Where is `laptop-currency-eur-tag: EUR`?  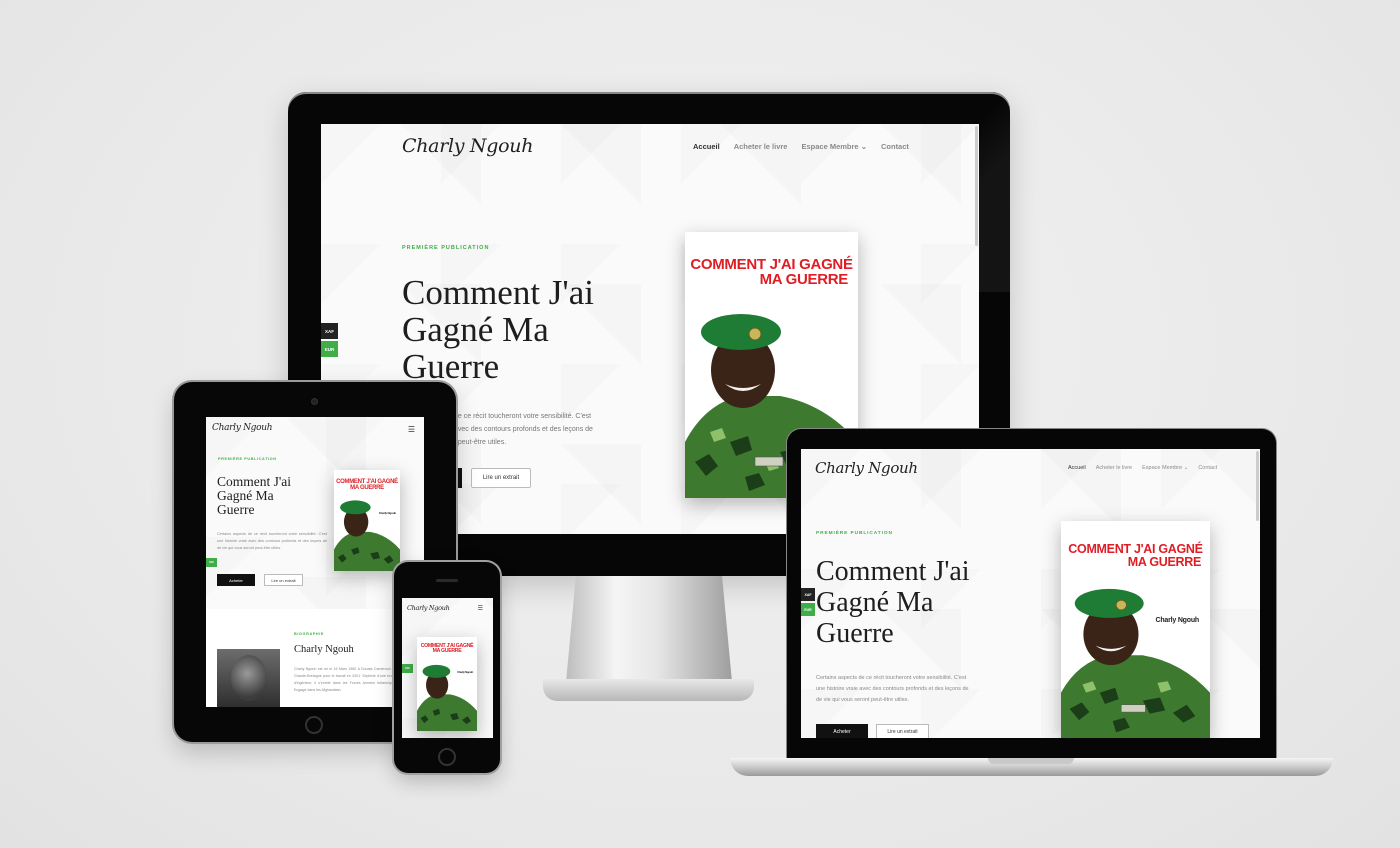 laptop-currency-eur-tag: EUR is located at coordinates (808, 609).